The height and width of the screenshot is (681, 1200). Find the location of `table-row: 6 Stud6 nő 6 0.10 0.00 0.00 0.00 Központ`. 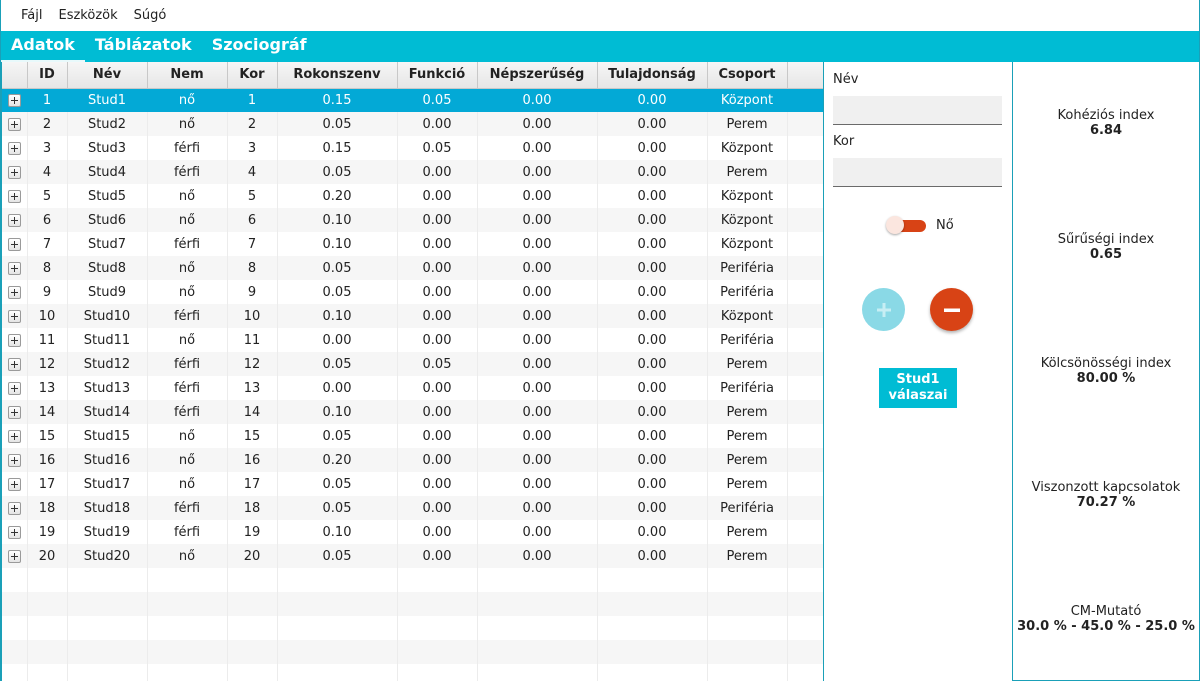

table-row: 6 Stud6 nő 6 0.10 0.00 0.00 0.00 Központ is located at coordinates (412, 220).